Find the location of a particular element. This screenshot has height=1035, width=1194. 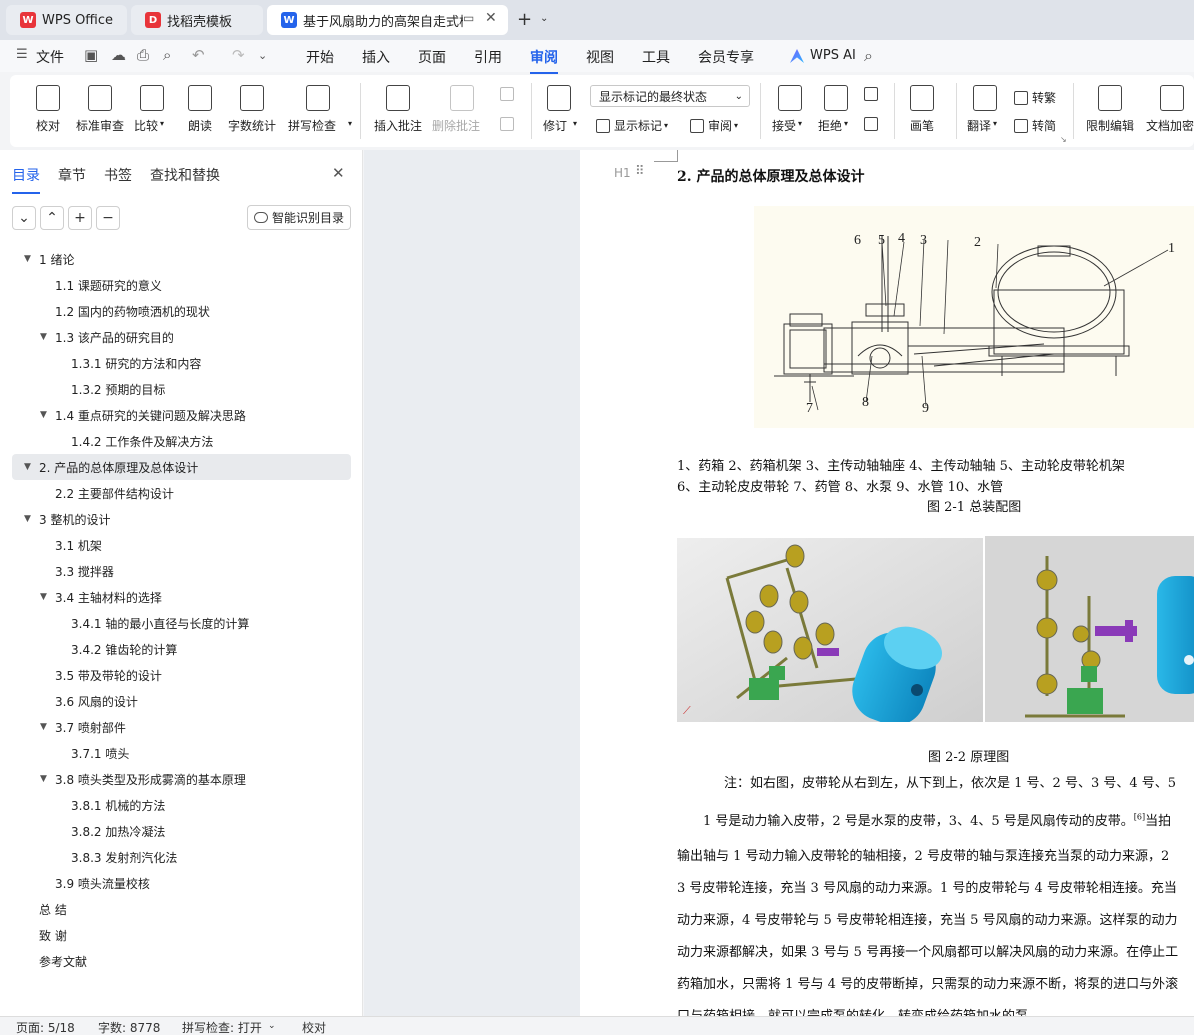

show-markup-button: 显示标记 ▾ is located at coordinates (632, 125).